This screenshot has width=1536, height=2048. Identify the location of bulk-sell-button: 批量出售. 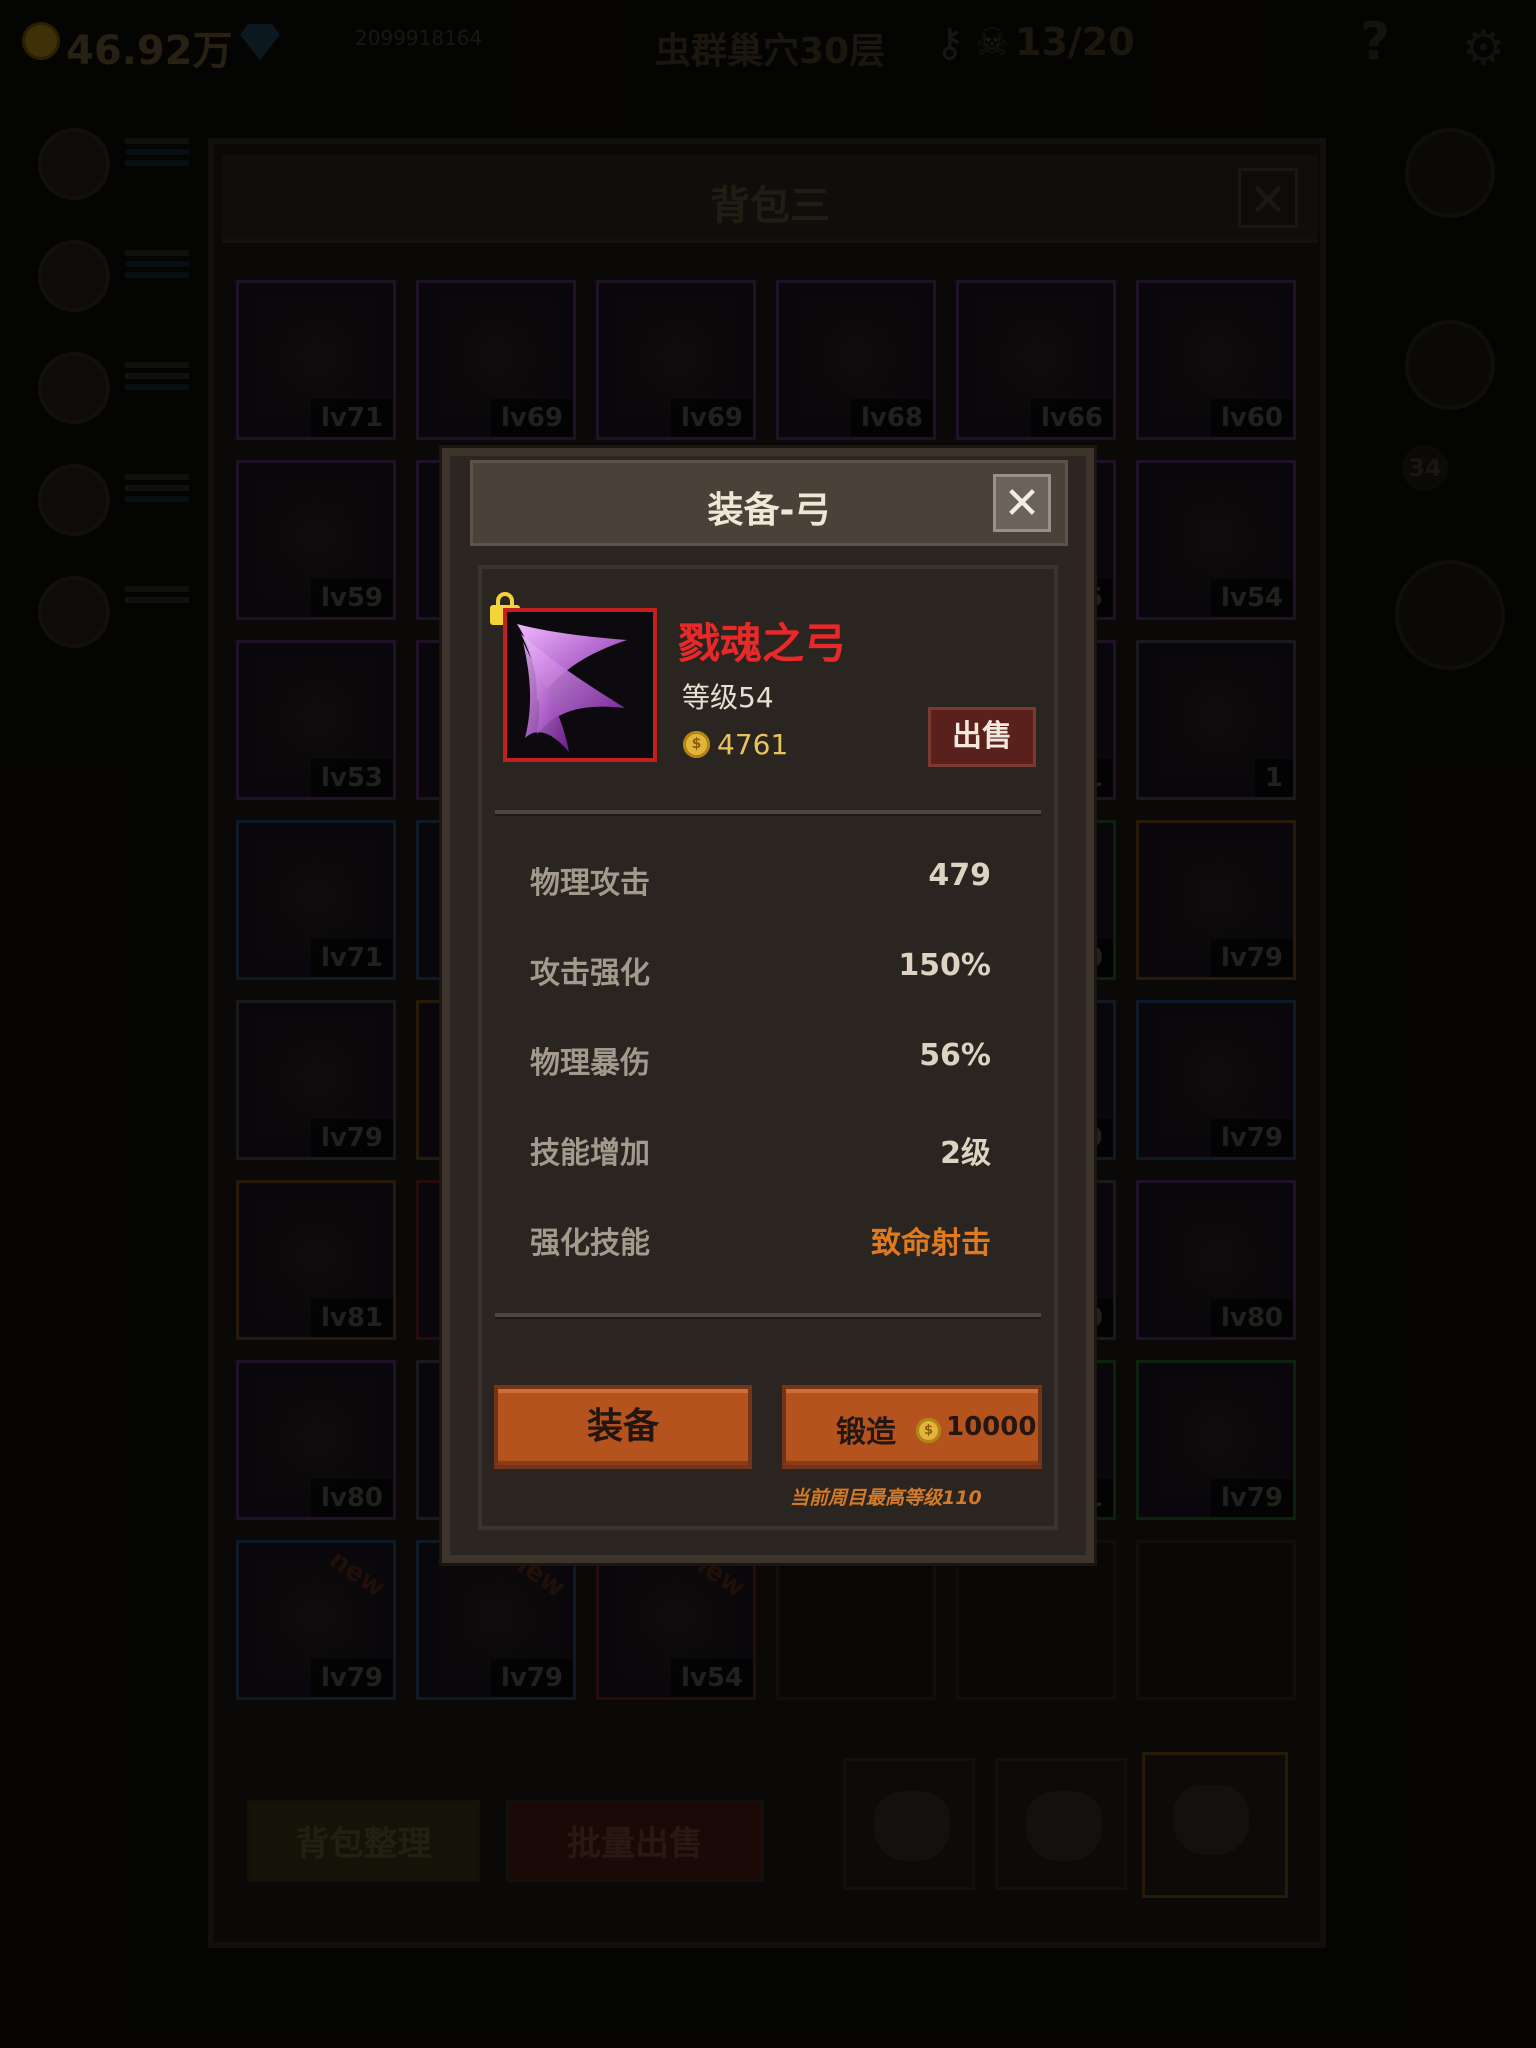
(635, 1841).